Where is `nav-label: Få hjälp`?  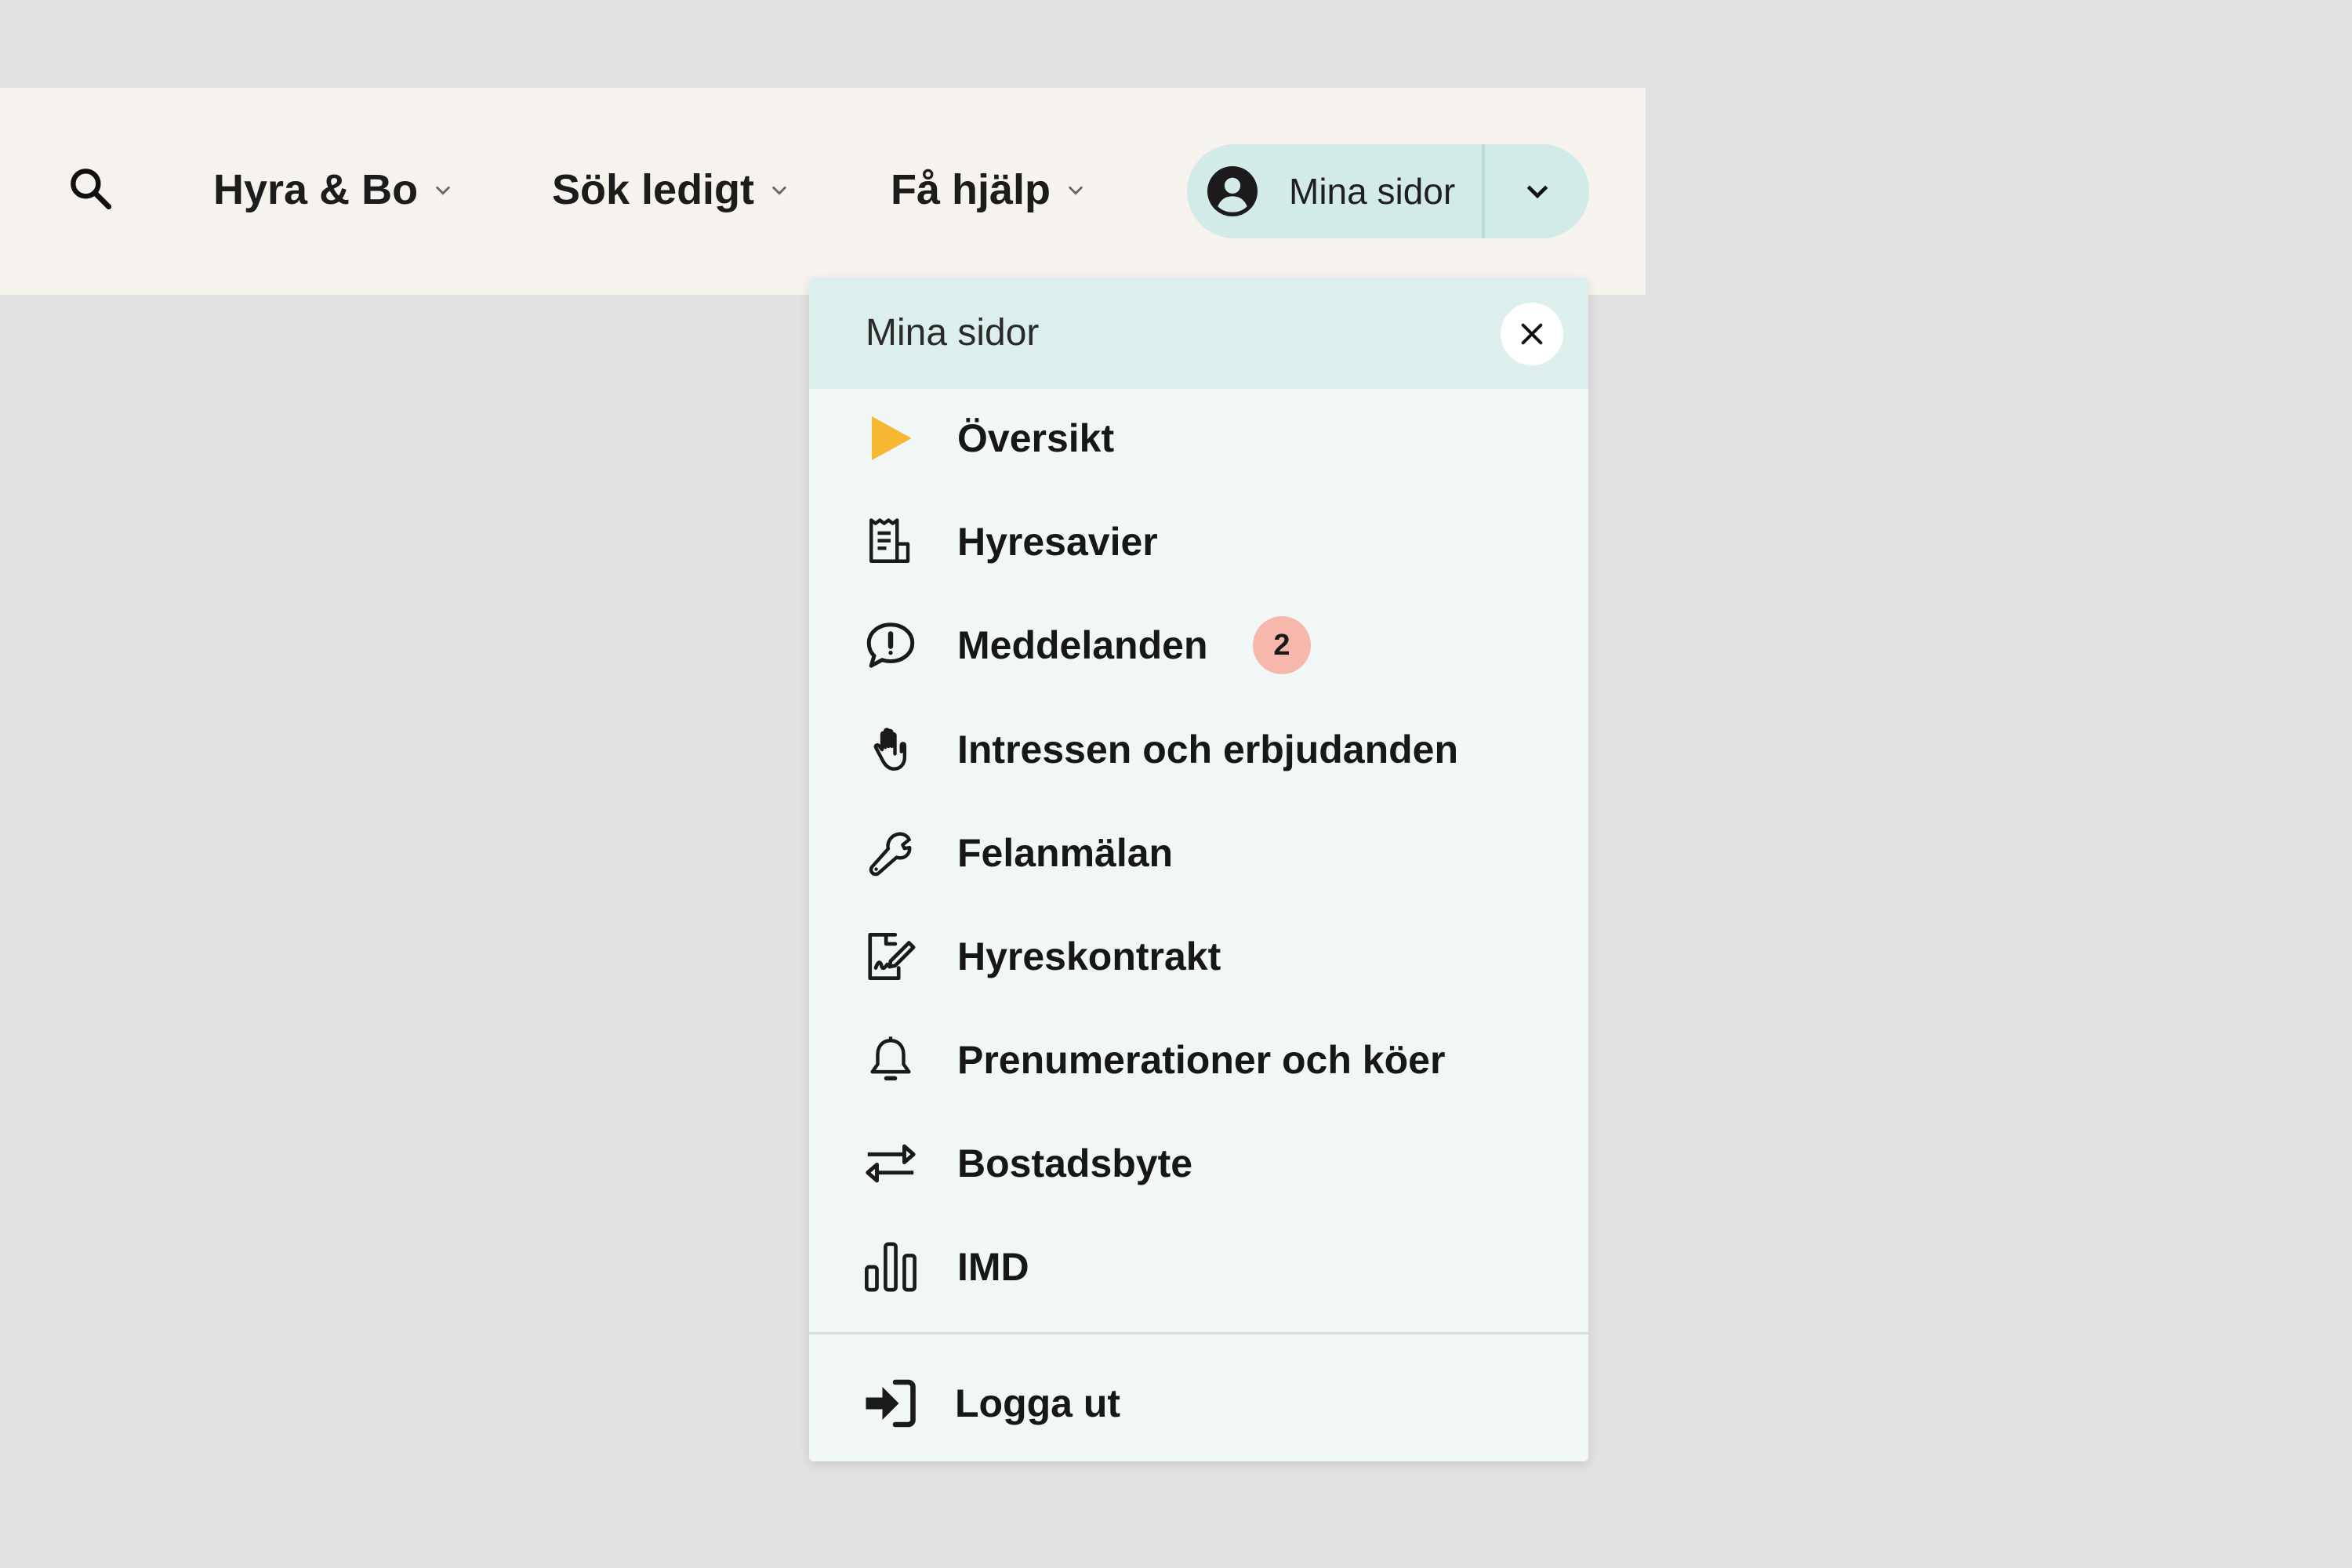
nav-label: Få hjälp is located at coordinates (971, 189).